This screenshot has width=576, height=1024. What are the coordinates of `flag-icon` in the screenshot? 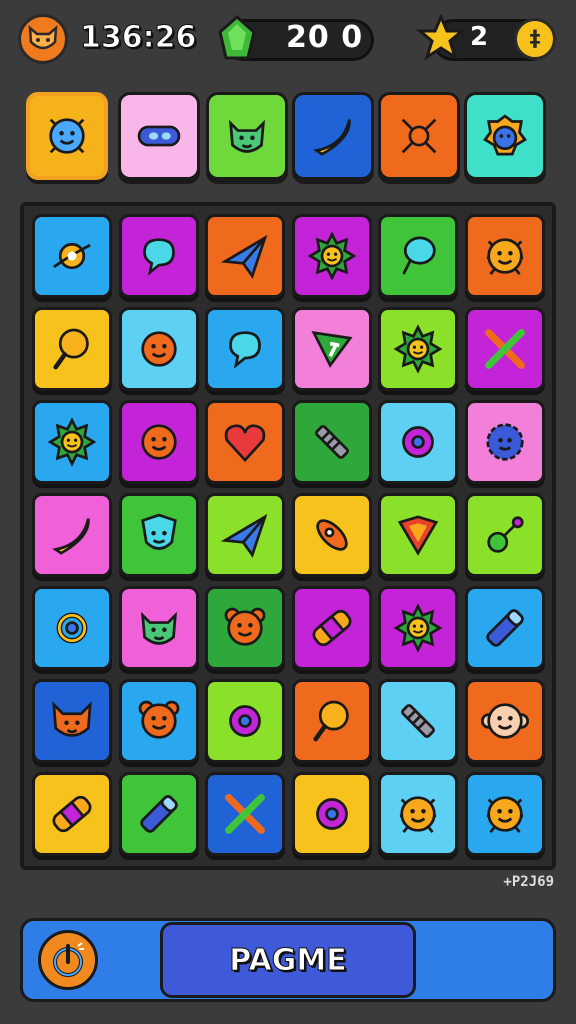 It's located at (332, 349).